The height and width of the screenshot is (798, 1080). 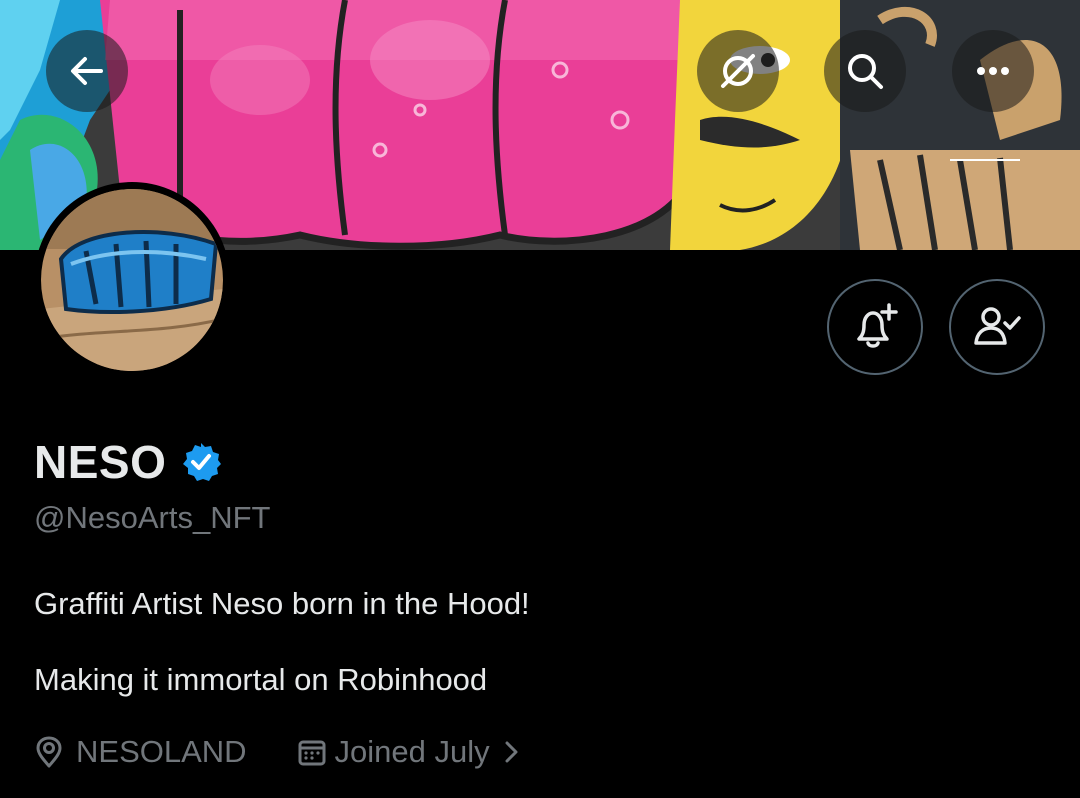 I want to click on joined-label: Joined July, so click(x=412, y=751).